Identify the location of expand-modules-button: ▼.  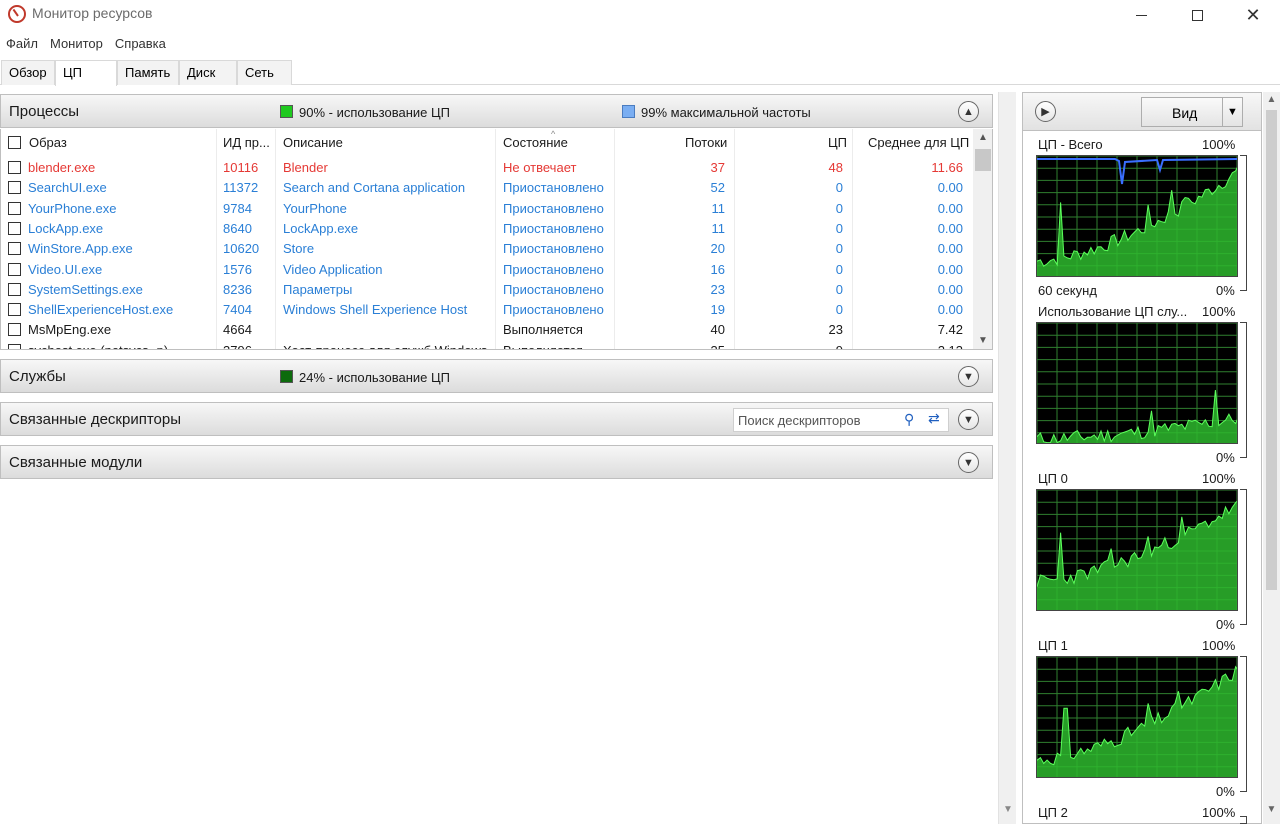
(968, 462).